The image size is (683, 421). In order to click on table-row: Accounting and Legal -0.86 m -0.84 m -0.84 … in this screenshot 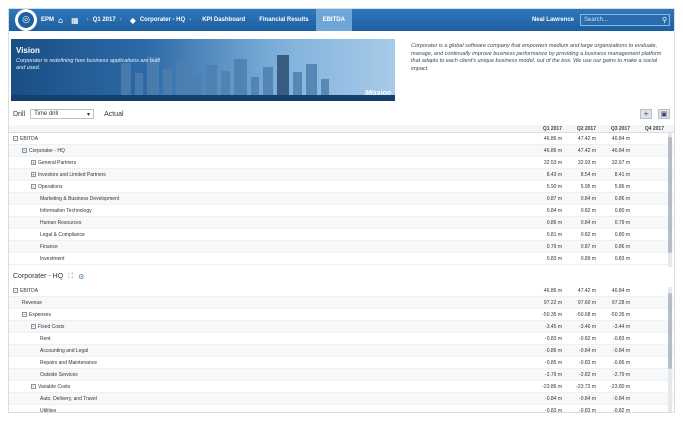, I will do `click(341, 351)`.